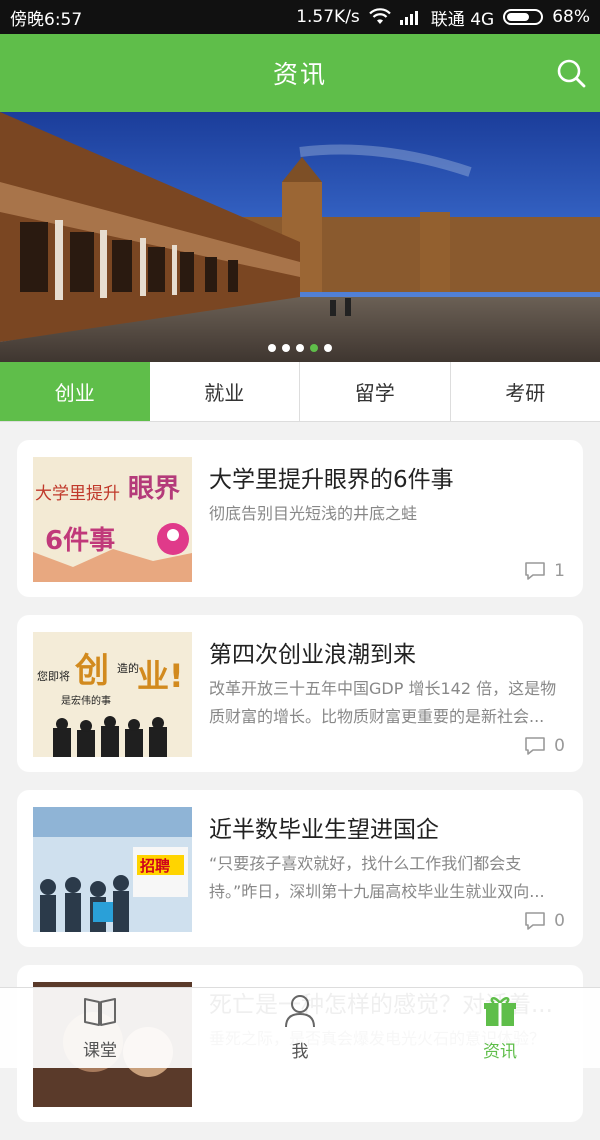  I want to click on tab-kaoyan: 考研, so click(525, 391).